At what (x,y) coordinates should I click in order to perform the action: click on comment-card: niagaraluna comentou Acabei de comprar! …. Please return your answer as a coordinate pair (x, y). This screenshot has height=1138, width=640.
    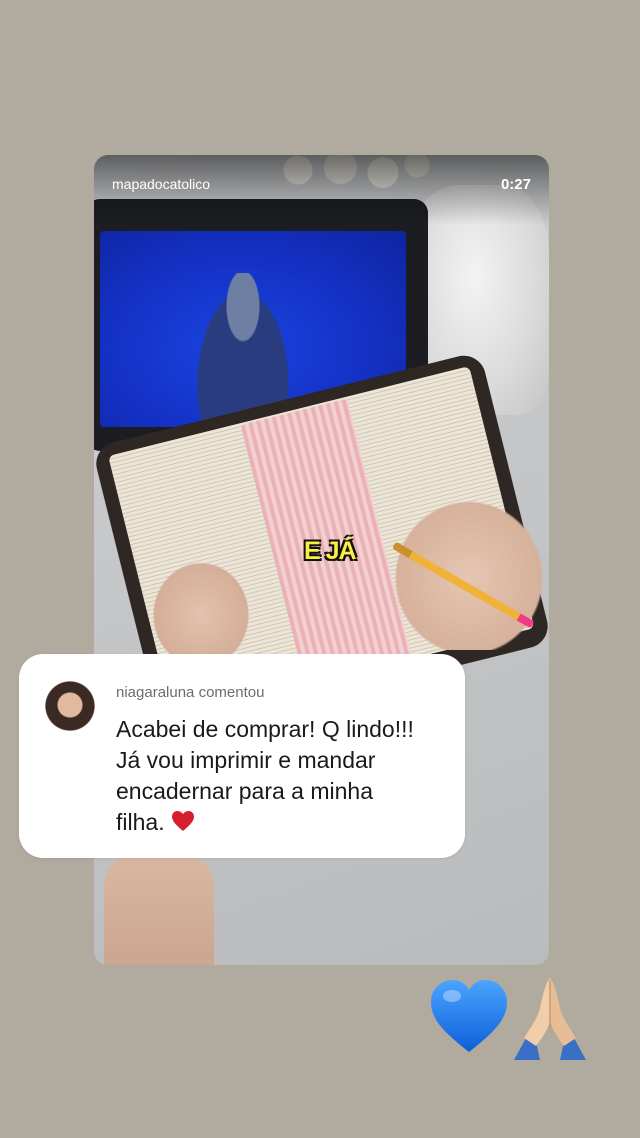
    Looking at the image, I should click on (242, 756).